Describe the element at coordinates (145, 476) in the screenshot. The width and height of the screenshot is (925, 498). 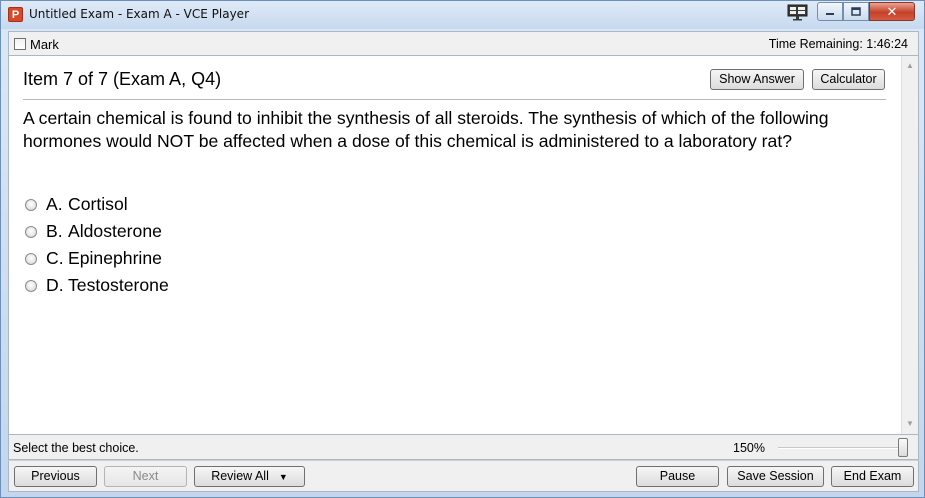
I see `next-button: Next` at that location.